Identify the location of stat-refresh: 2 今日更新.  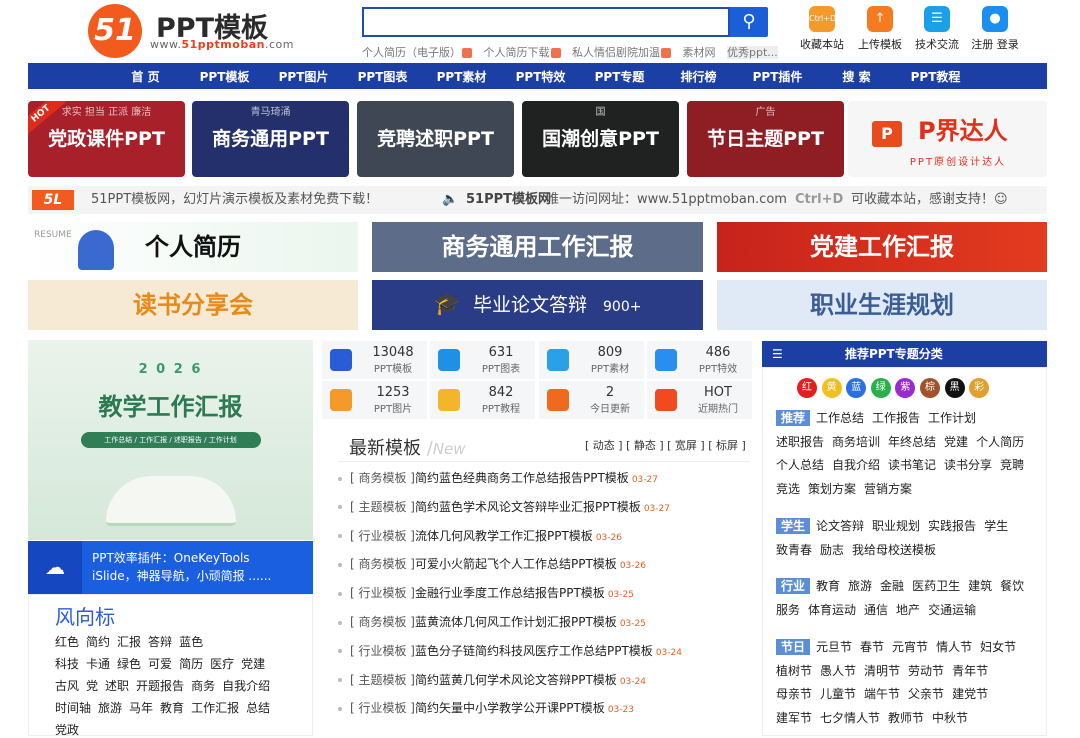
(591, 400).